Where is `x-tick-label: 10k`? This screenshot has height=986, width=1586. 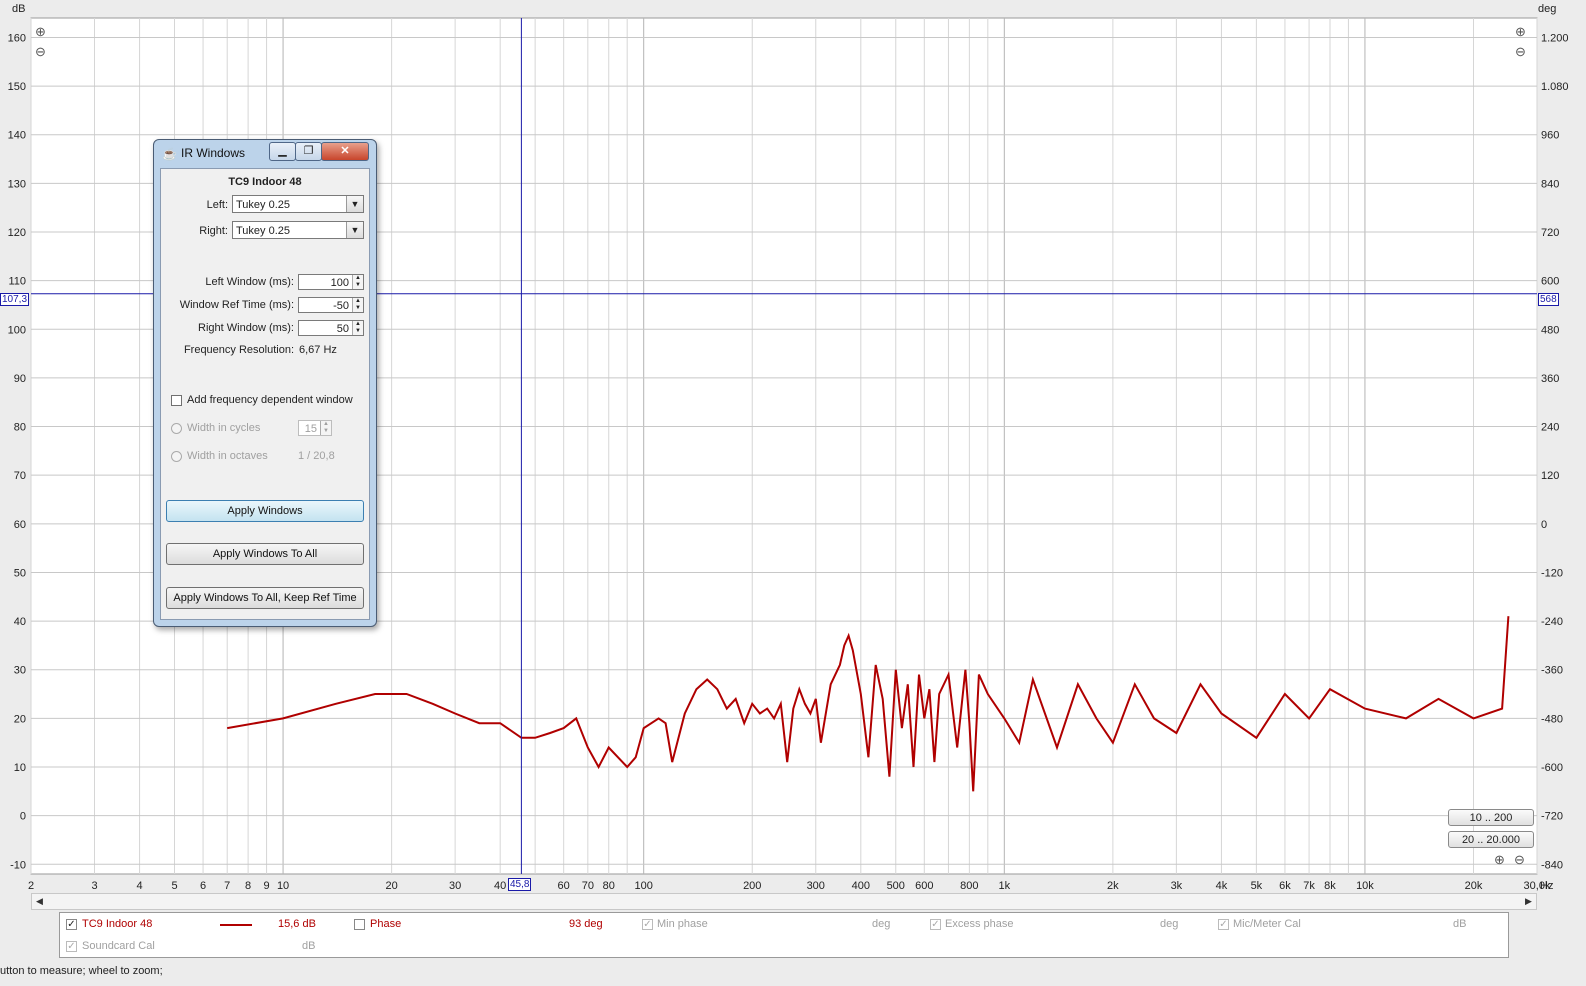 x-tick-label: 10k is located at coordinates (1365, 886).